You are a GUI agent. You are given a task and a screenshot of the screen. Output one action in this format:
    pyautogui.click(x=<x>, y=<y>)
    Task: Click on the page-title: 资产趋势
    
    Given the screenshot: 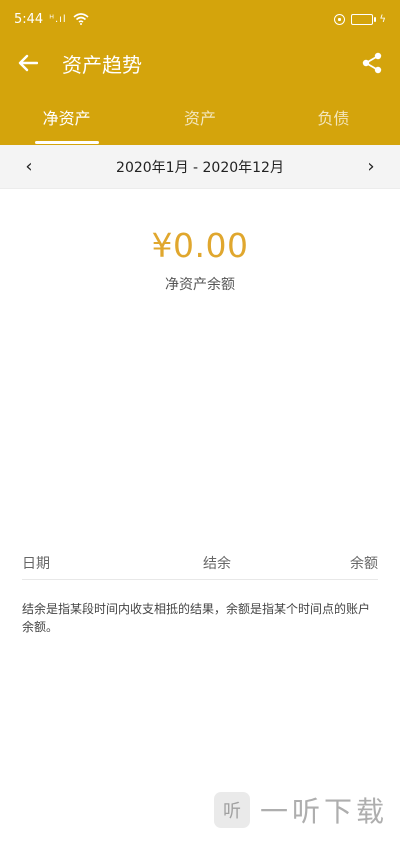 What is the action you would take?
    pyautogui.click(x=102, y=64)
    